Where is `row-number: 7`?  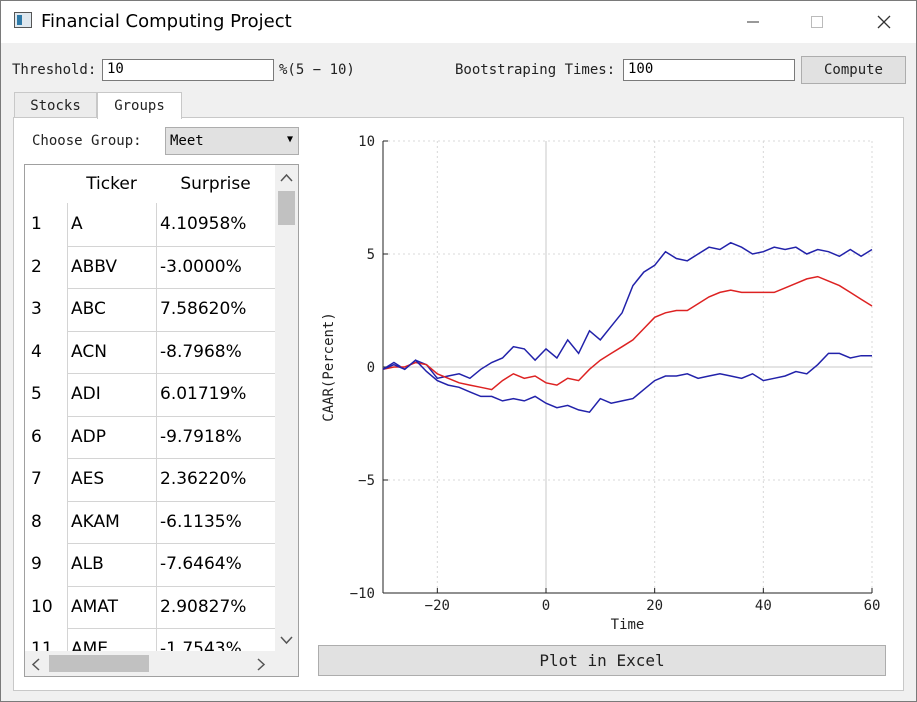 row-number: 7 is located at coordinates (46, 479).